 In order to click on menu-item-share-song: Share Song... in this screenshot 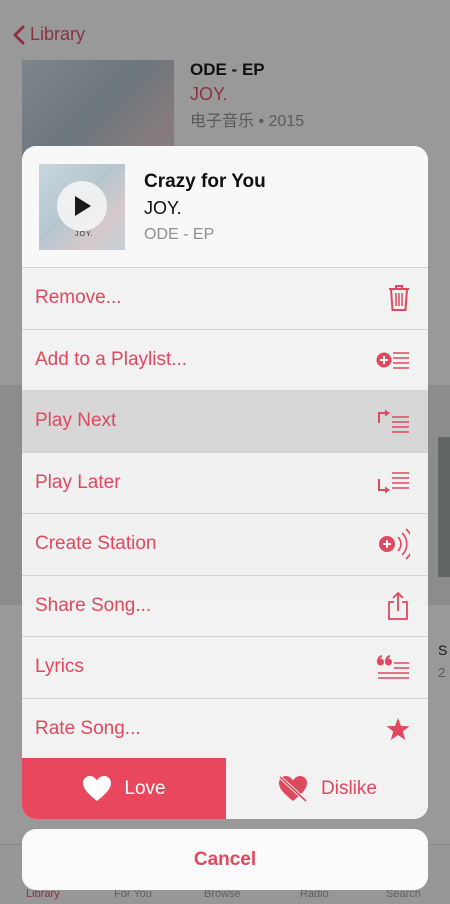, I will do `click(225, 606)`.